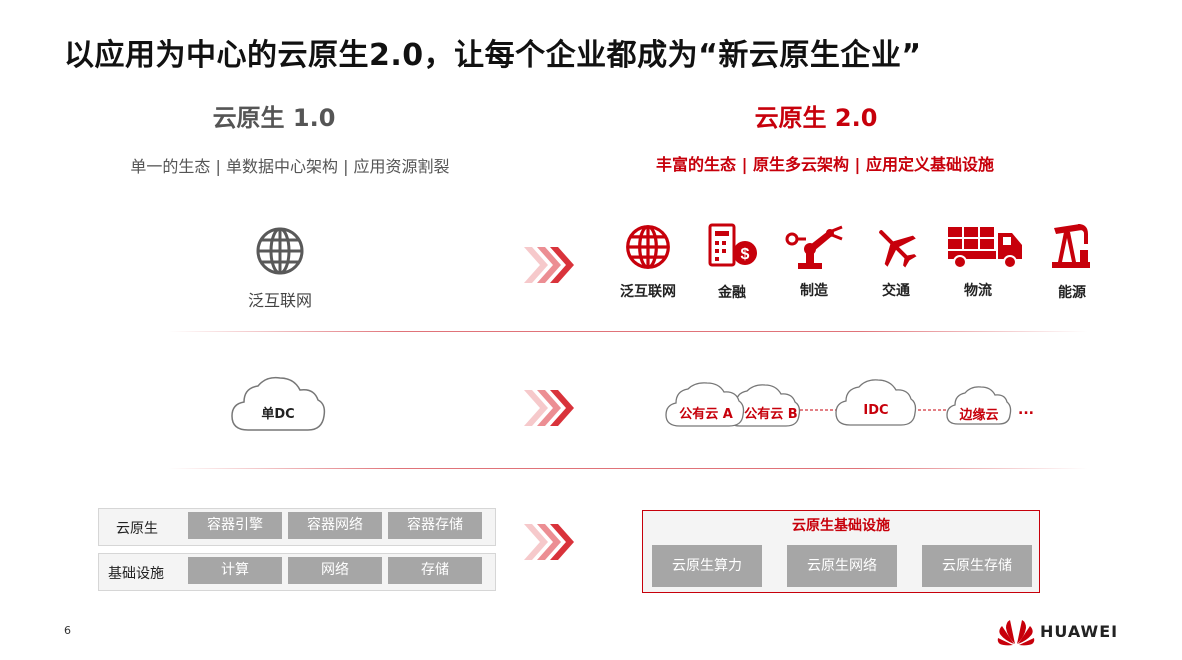  Describe the element at coordinates (842, 566) in the screenshot. I see `cloud-native-network-box: 云原生网络` at that location.